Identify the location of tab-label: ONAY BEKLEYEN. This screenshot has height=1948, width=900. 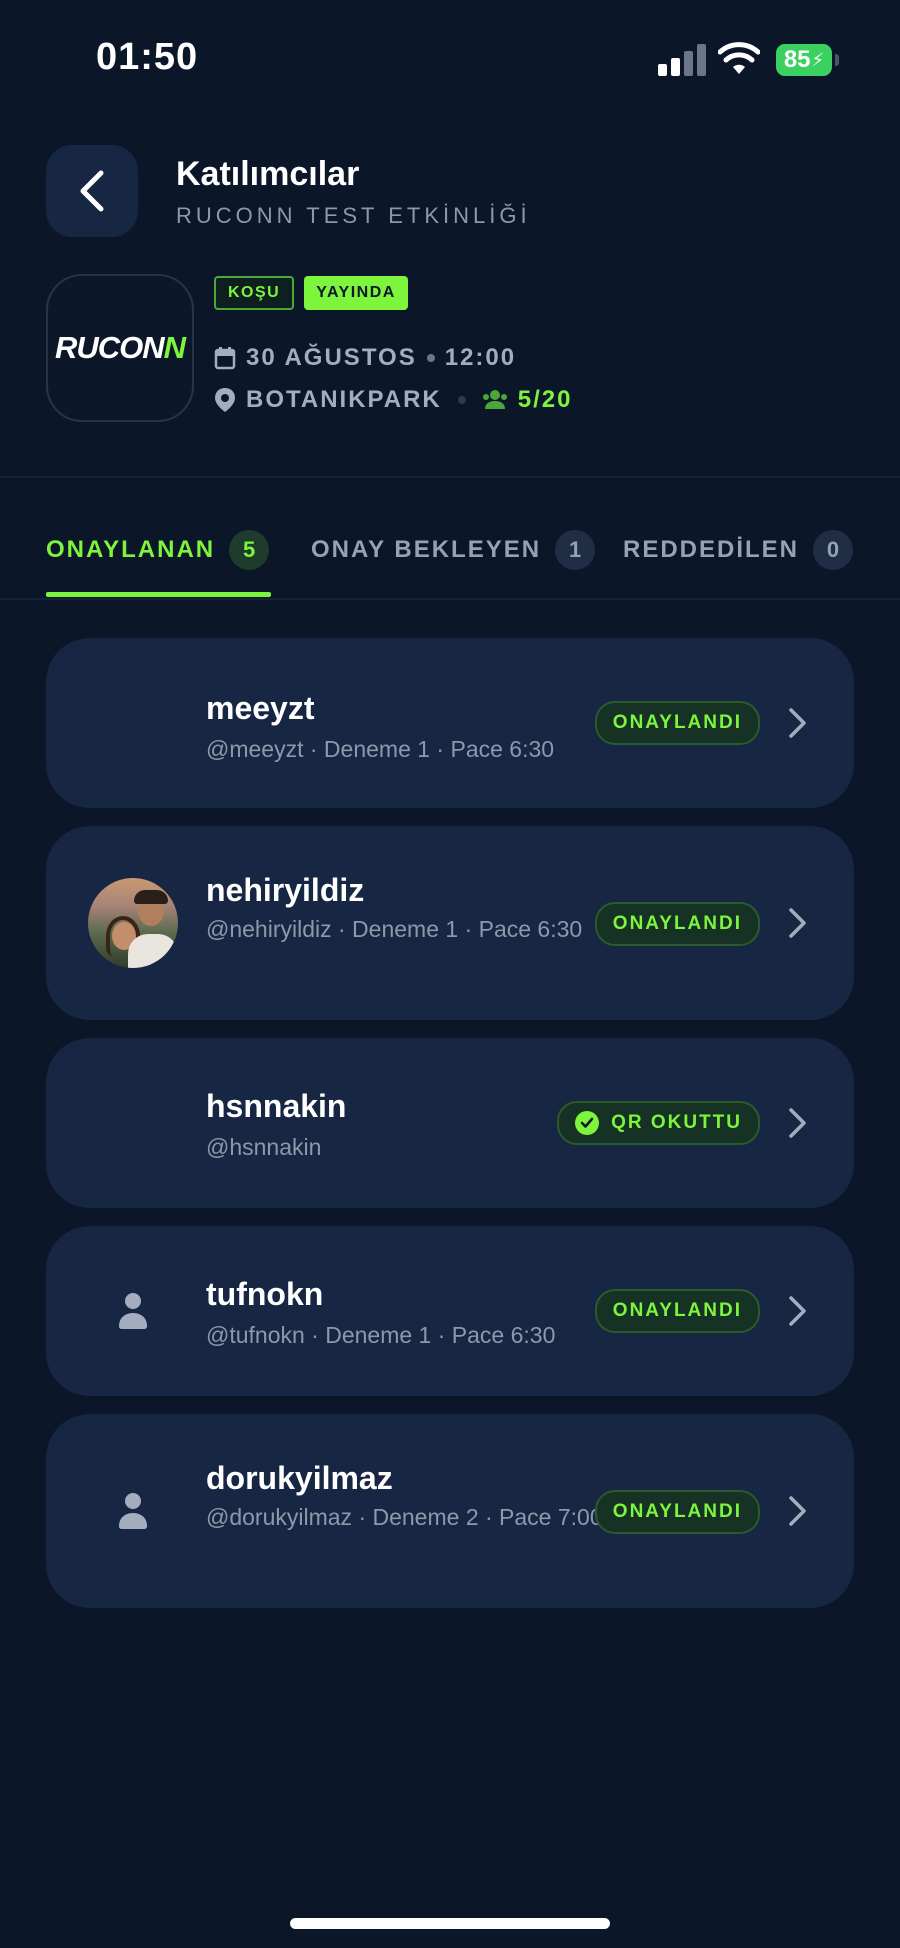
(426, 549).